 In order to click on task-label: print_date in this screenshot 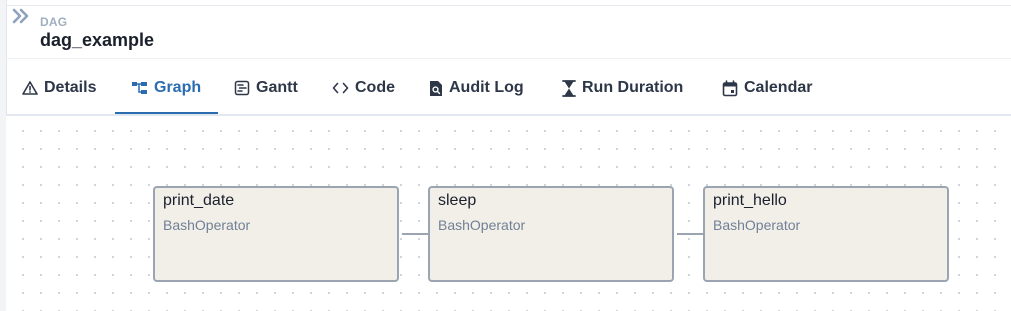, I will do `click(199, 200)`.